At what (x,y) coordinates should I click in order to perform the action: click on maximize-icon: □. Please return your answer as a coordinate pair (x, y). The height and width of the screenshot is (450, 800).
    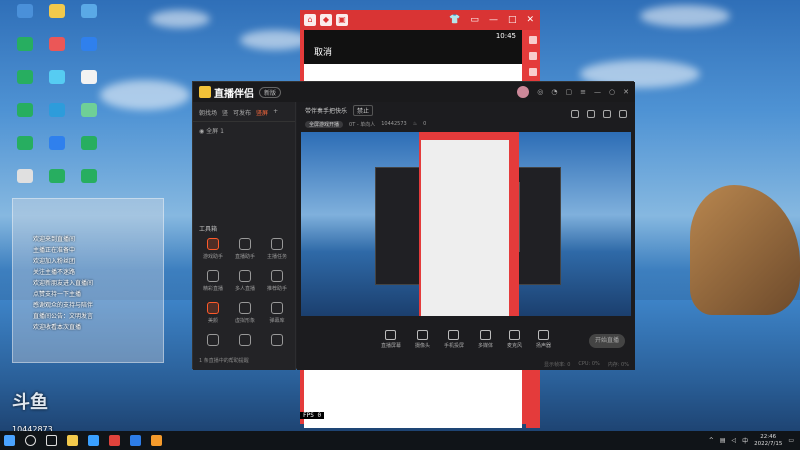
    Looking at the image, I should click on (512, 20).